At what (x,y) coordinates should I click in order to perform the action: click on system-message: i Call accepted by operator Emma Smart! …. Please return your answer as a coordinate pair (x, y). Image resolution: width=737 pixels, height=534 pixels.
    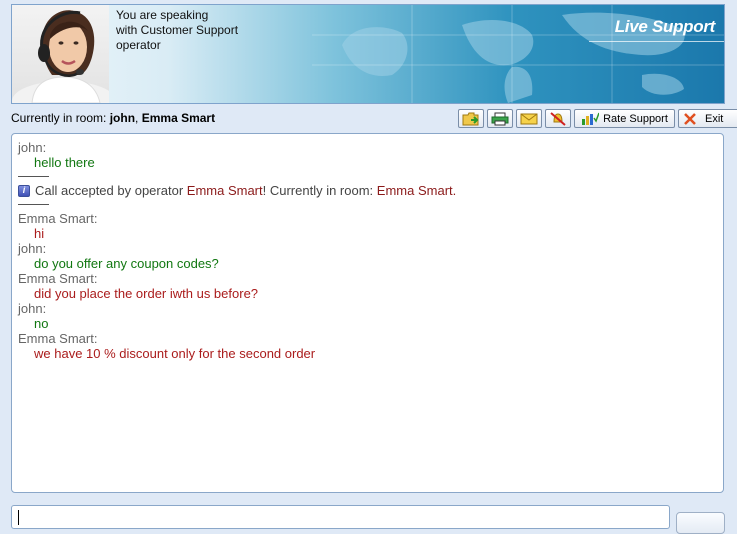
    Looking at the image, I should click on (370, 190).